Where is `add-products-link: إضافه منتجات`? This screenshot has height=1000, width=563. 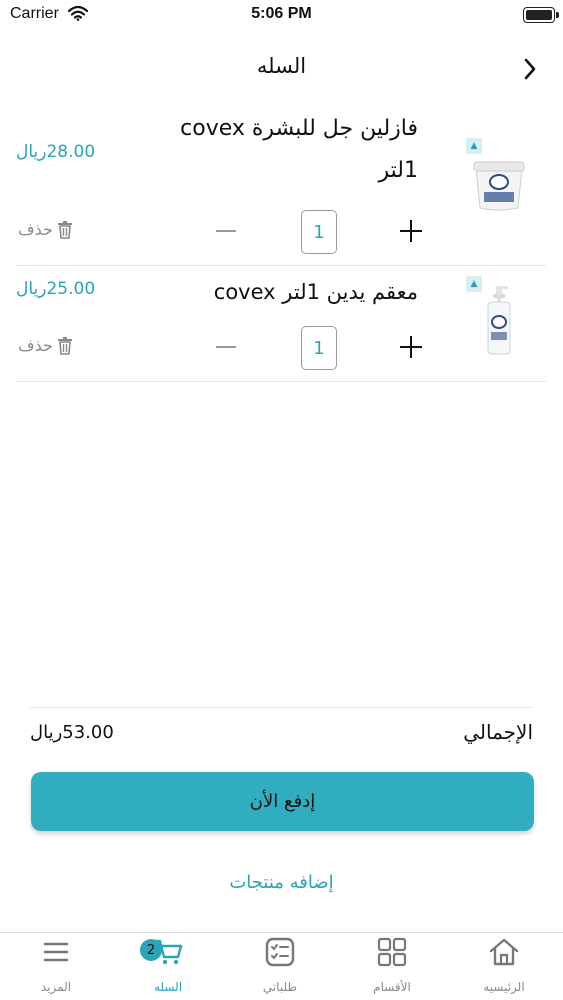
add-products-link: إضافه منتجات is located at coordinates (281, 882).